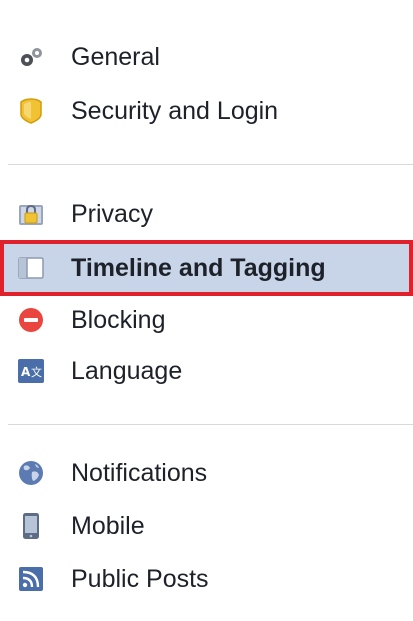 Image resolution: width=413 pixels, height=621 pixels. Describe the element at coordinates (31, 320) in the screenshot. I see `blocking-icon` at that location.